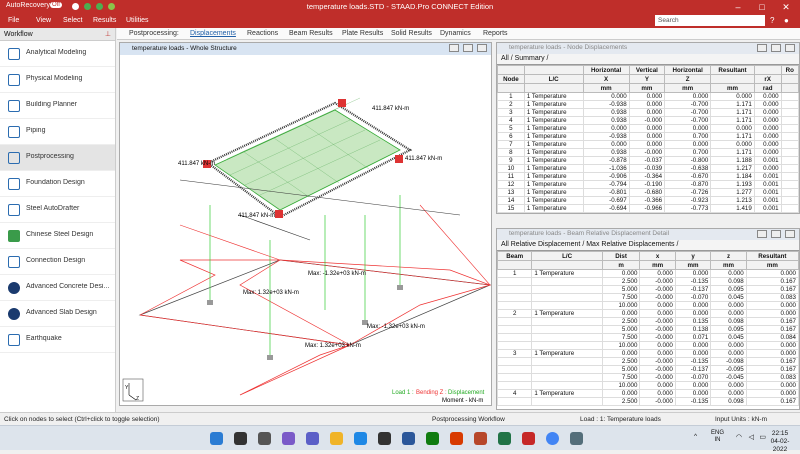 The image size is (800, 454). What do you see at coordinates (648, 152) in the screenshot?
I see `table-row: 81 Temperature 0.938 -0.000 0.700 1.171 0.000` at bounding box center [648, 152].